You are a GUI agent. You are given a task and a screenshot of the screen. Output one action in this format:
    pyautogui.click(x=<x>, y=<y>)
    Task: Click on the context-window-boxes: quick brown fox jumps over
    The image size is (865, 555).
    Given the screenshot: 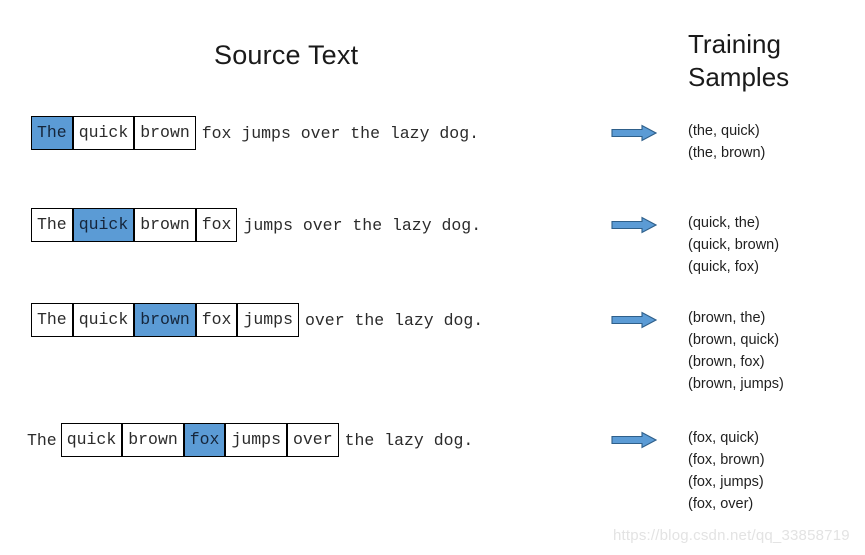 What is the action you would take?
    pyautogui.click(x=199, y=440)
    